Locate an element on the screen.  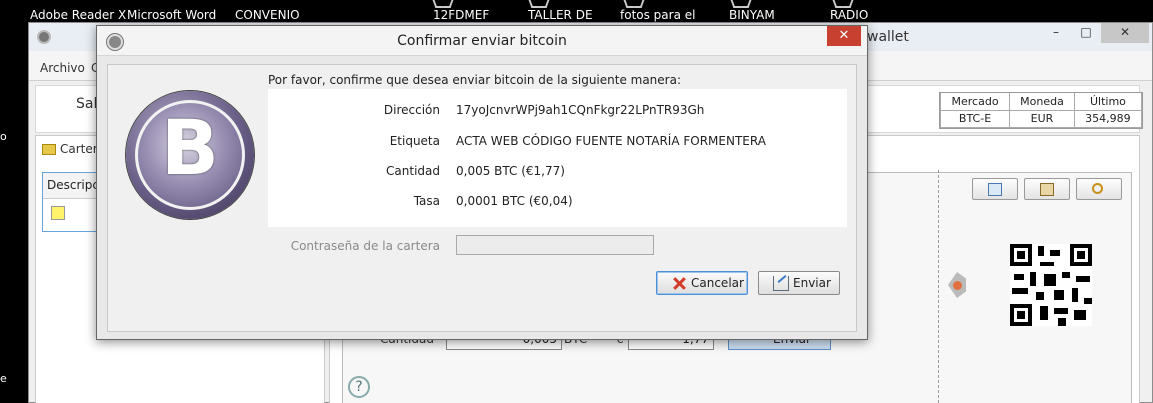
divider is located at coordinates (938, 286).